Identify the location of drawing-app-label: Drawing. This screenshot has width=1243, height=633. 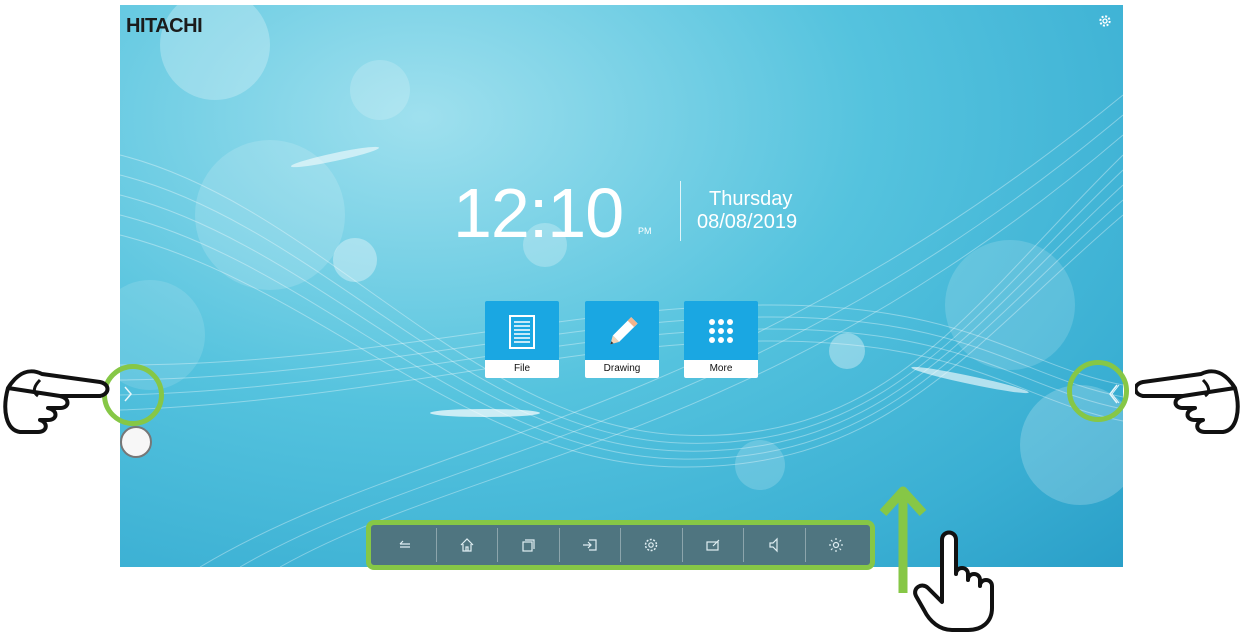
(622, 369).